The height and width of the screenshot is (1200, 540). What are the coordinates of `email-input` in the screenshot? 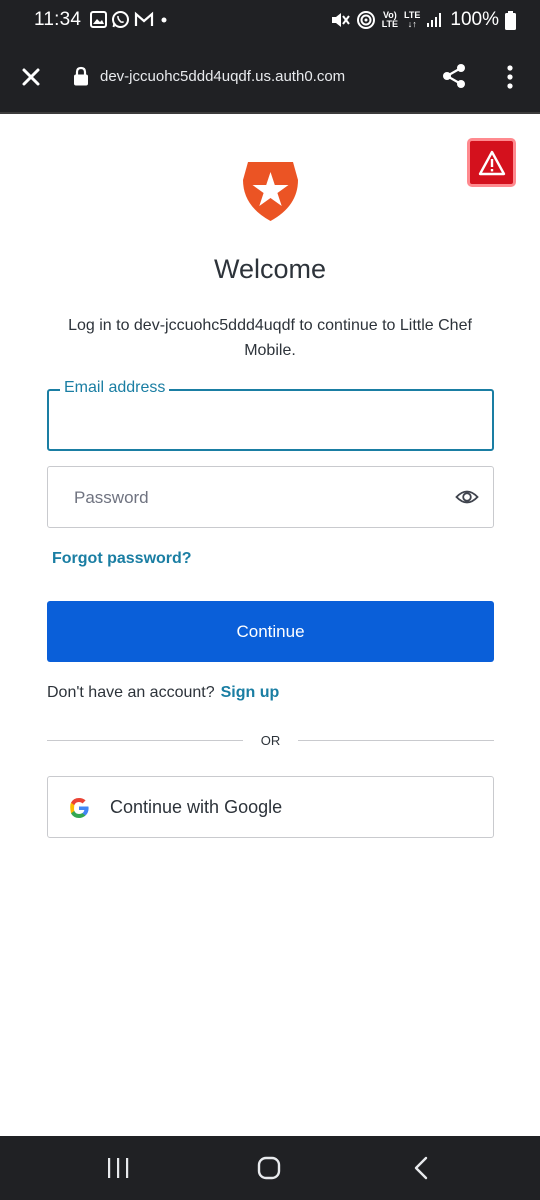 It's located at (265, 421).